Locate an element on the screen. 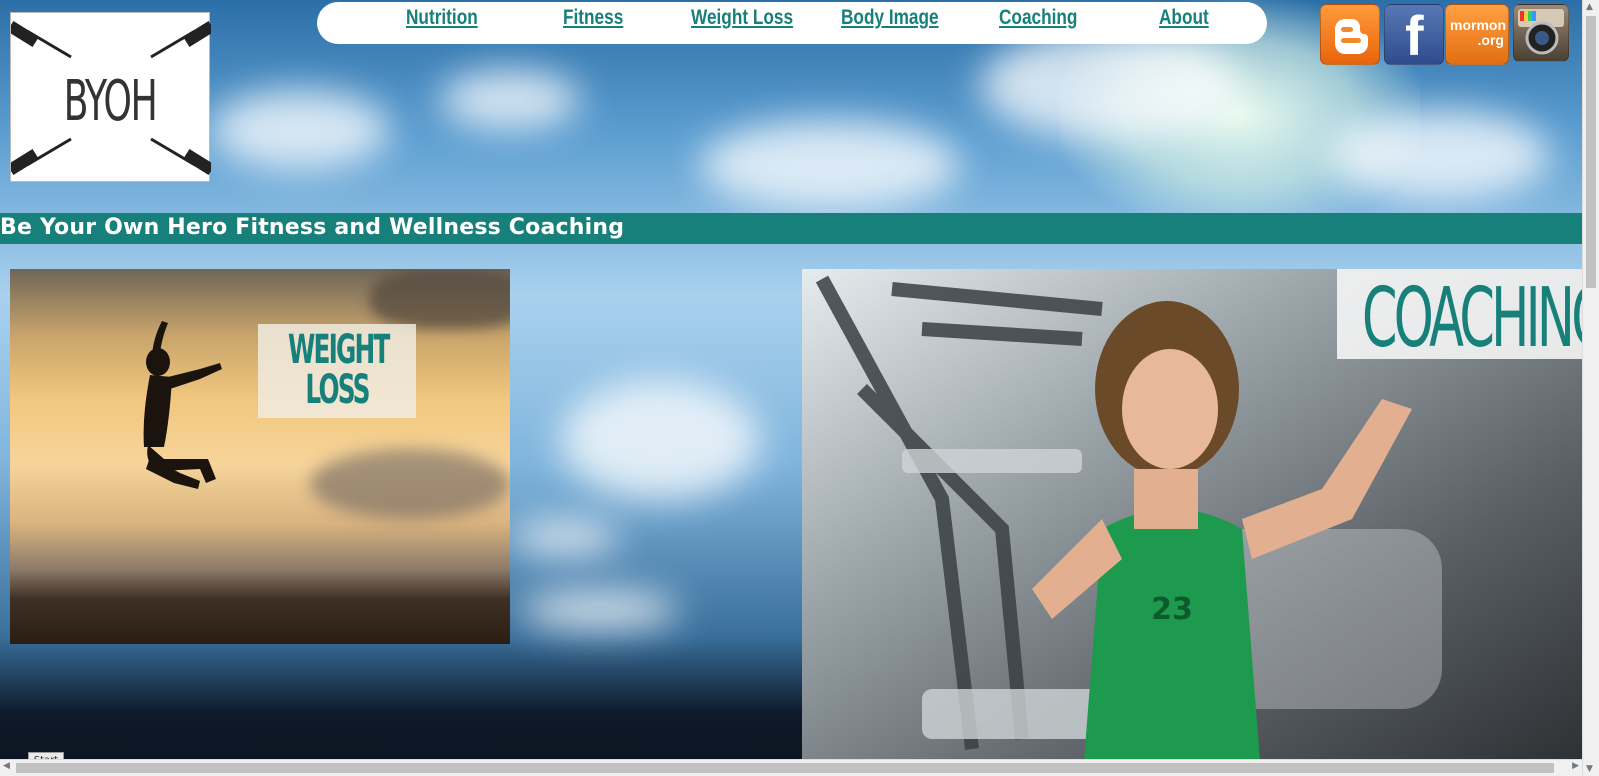 Image resolution: width=1599 pixels, height=776 pixels. vertical-scroll-thumb is located at coordinates (1591, 152).